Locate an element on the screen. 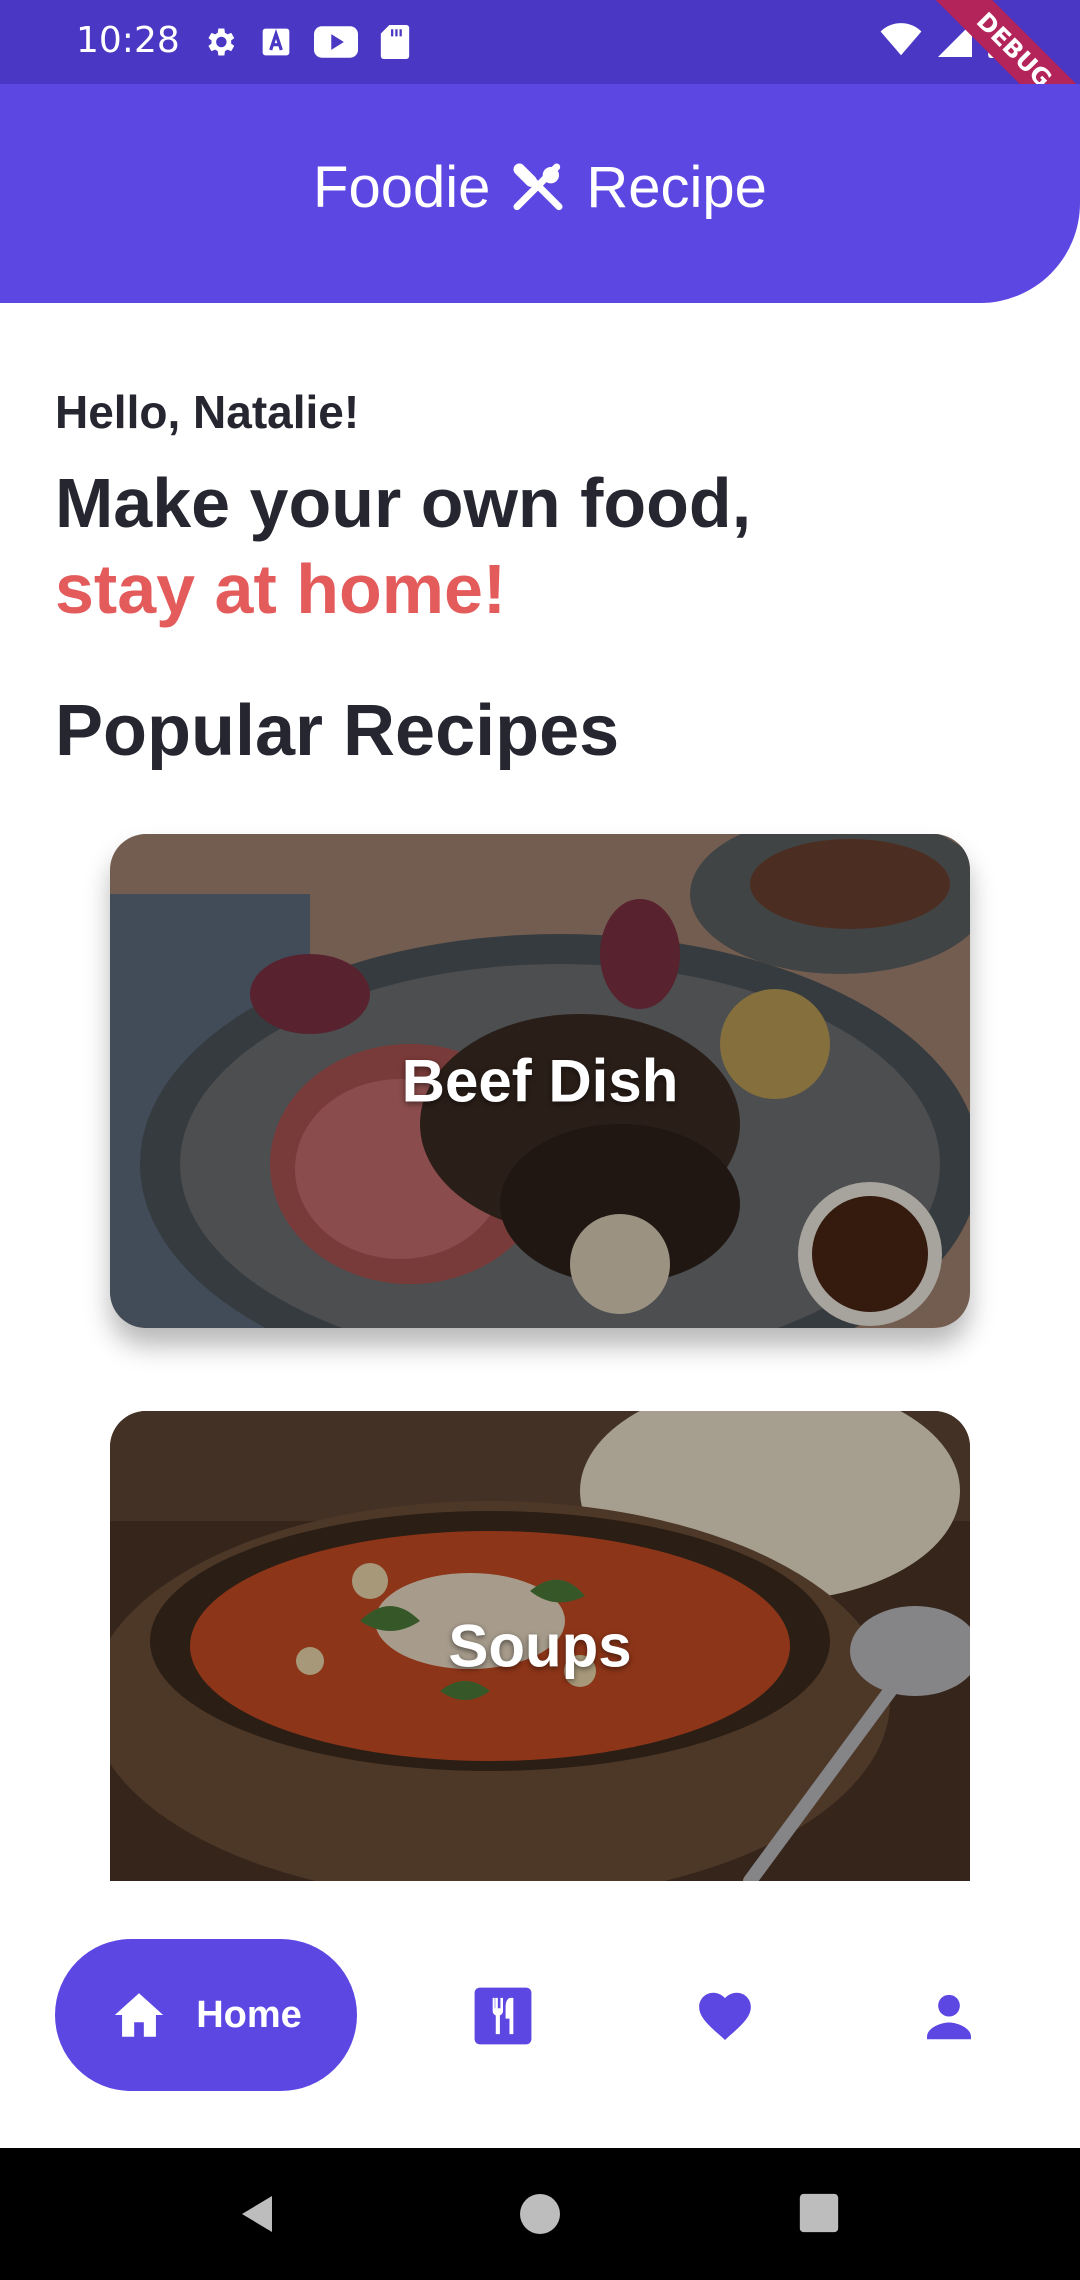 This screenshot has height=2280, width=1080. nav-home-label: Home is located at coordinates (249, 2014).